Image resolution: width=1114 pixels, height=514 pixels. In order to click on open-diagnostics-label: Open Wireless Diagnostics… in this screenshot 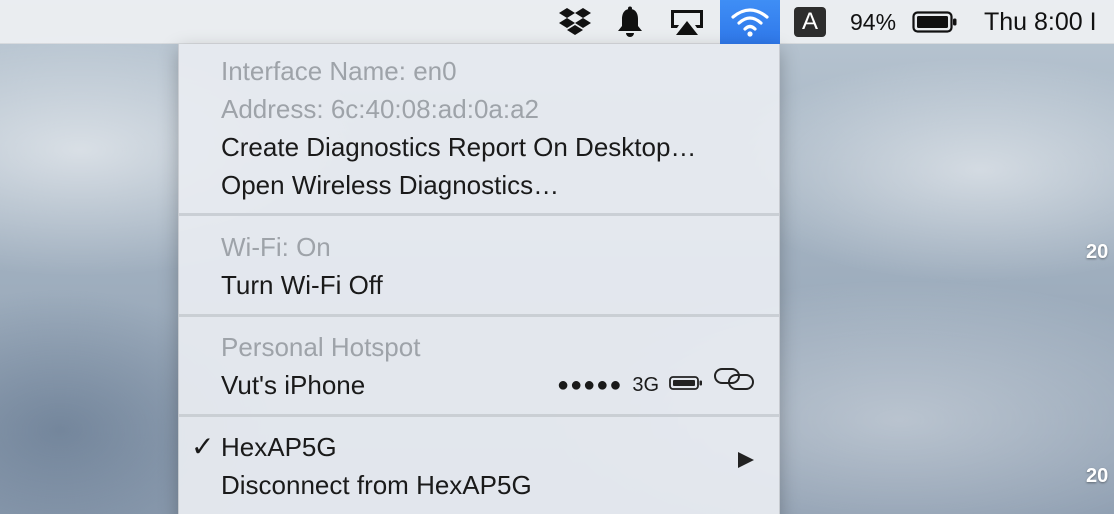, I will do `click(390, 185)`.